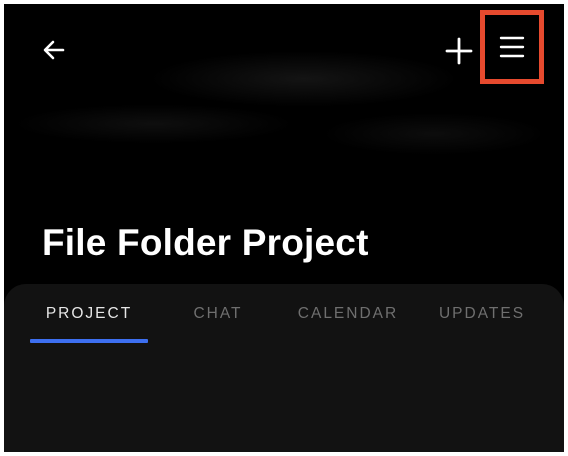 Image resolution: width=568 pixels, height=456 pixels. I want to click on arrow-left-icon, so click(54, 50).